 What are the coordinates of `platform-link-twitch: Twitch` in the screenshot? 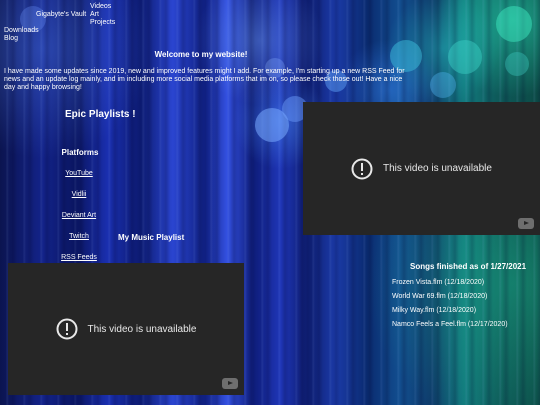 It's located at (79, 237).